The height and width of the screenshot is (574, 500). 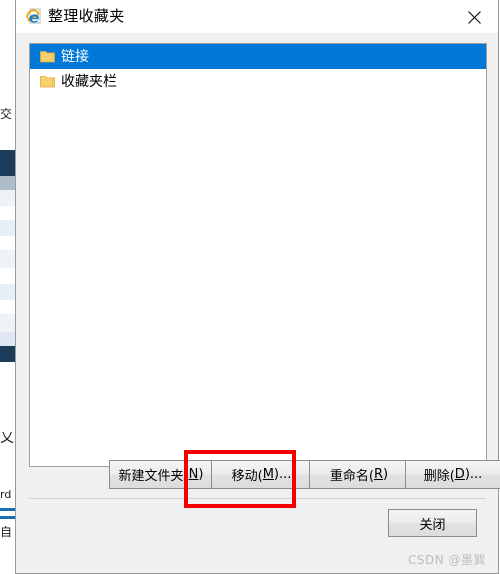 What do you see at coordinates (475, 16) in the screenshot?
I see `close-icon` at bounding box center [475, 16].